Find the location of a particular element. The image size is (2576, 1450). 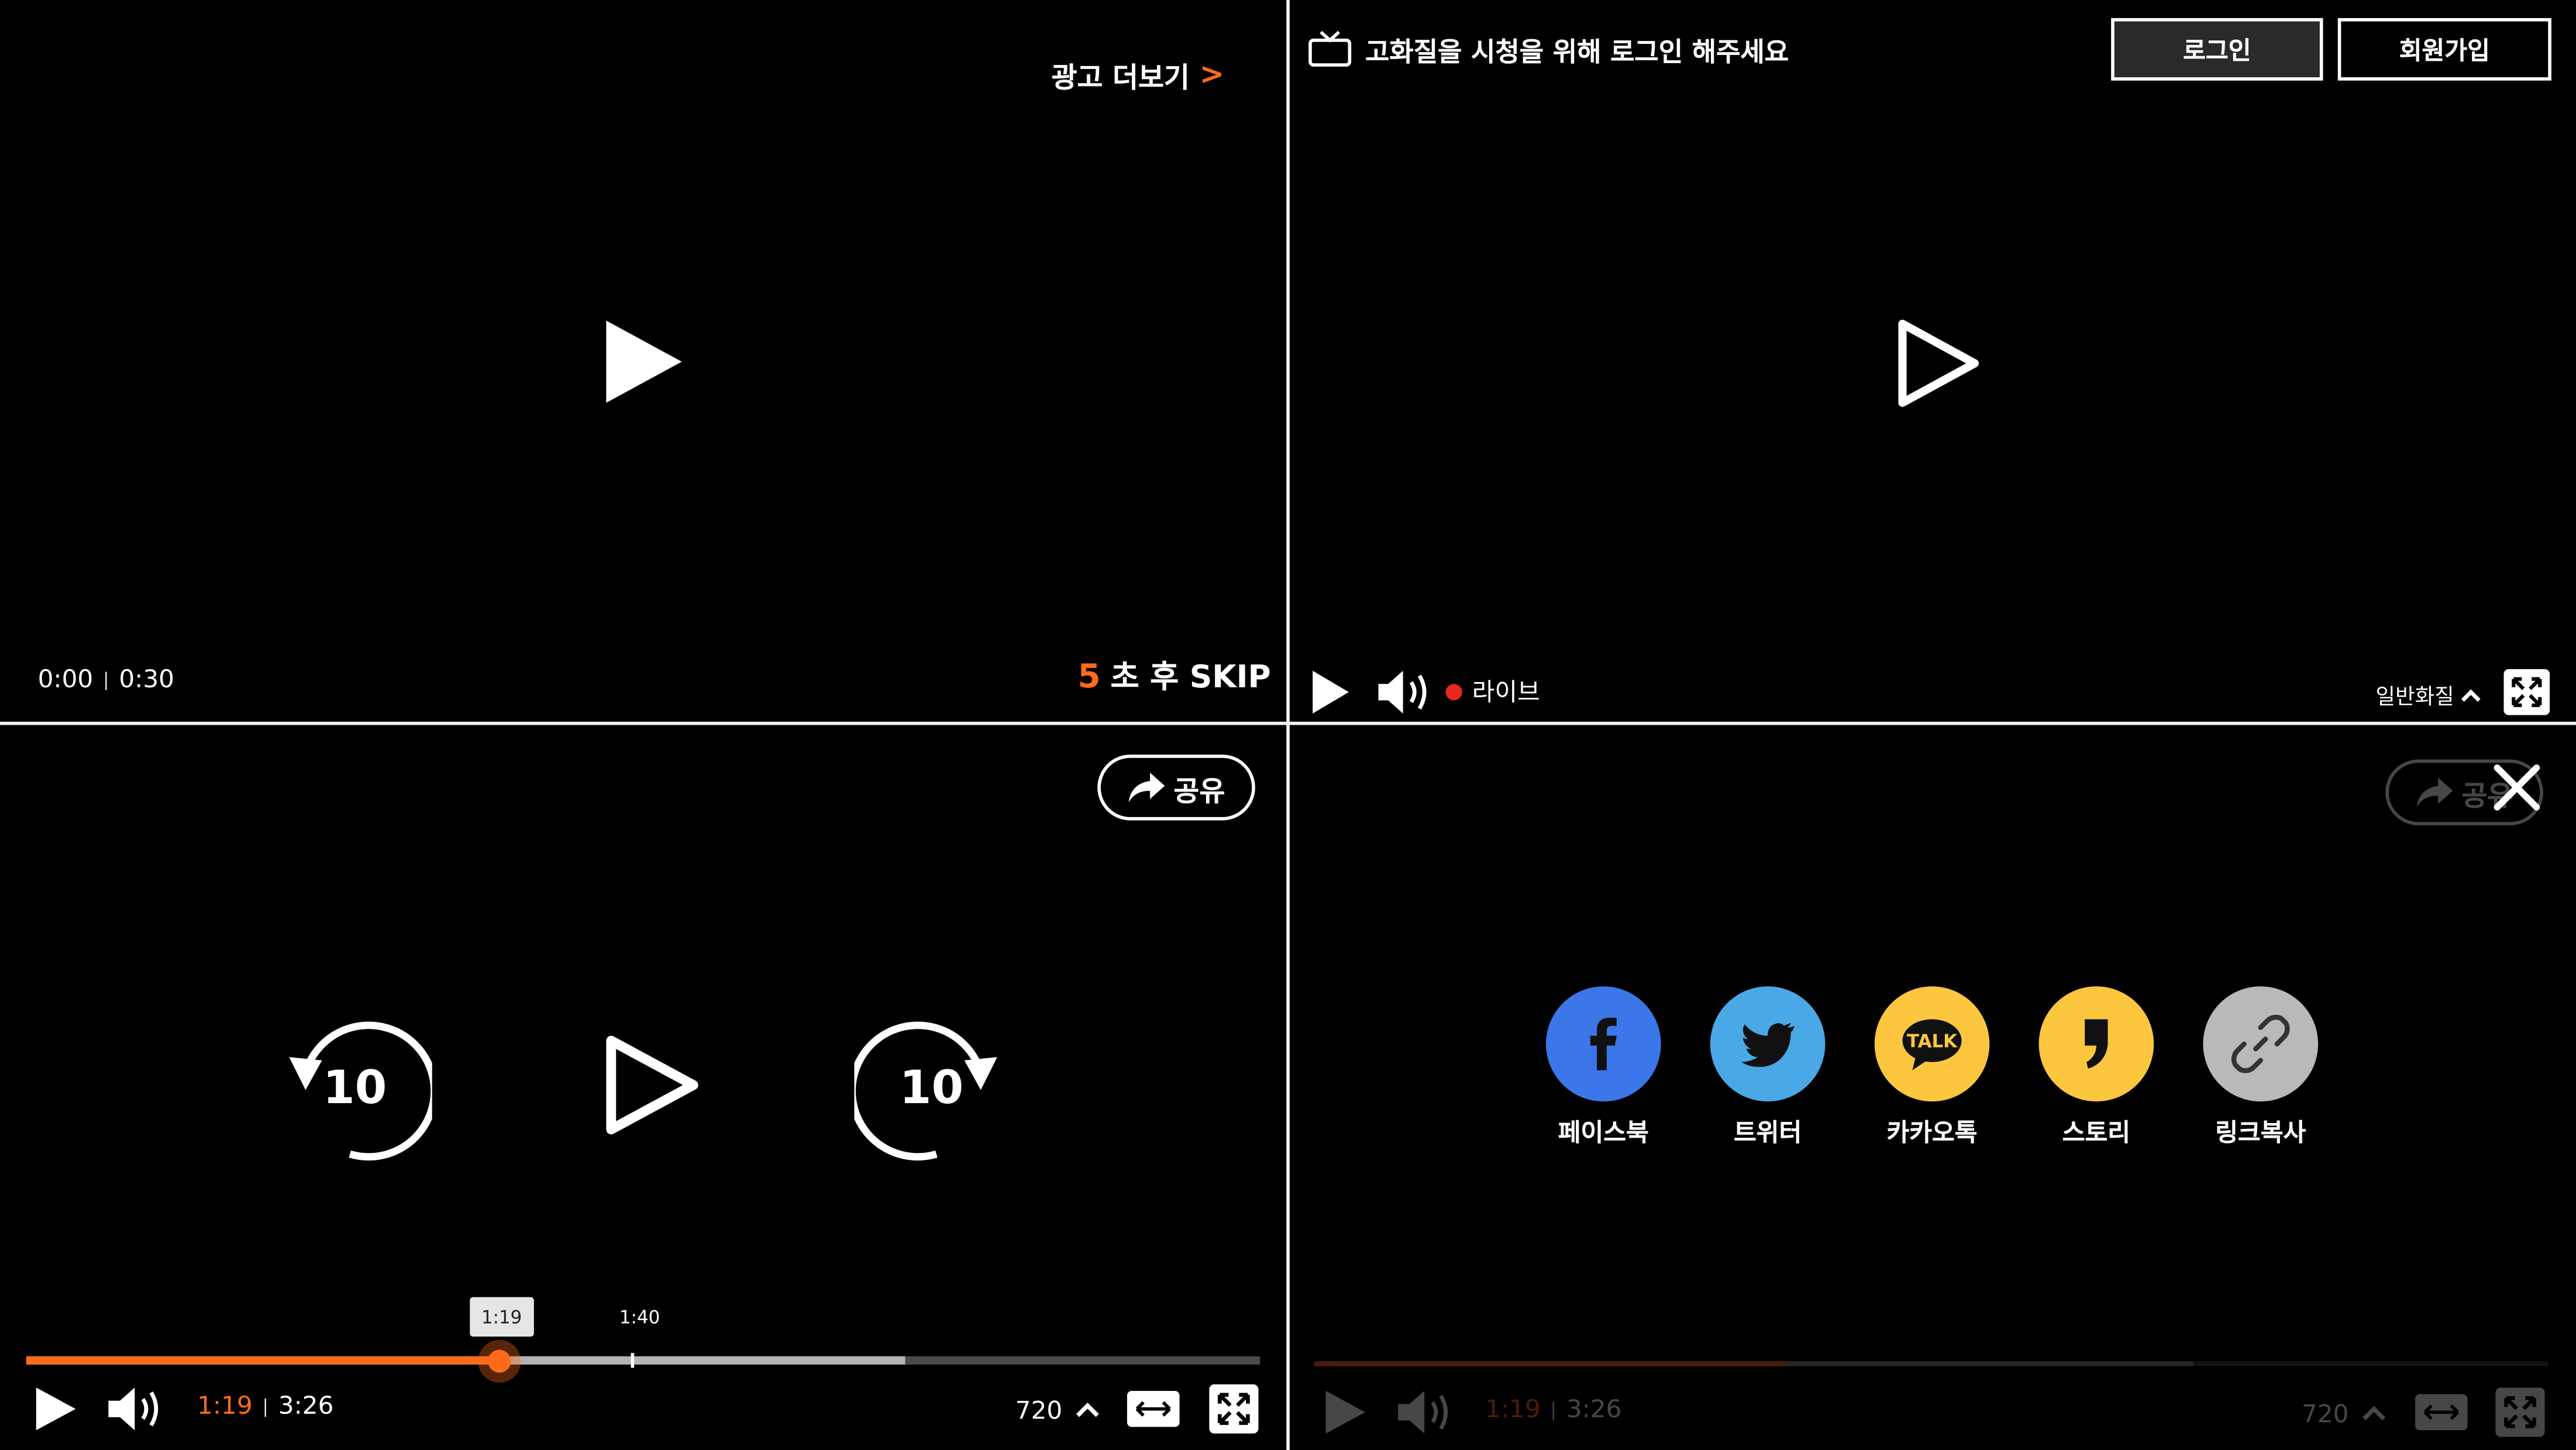

share-item-label: 페이스북 is located at coordinates (1603, 1133).